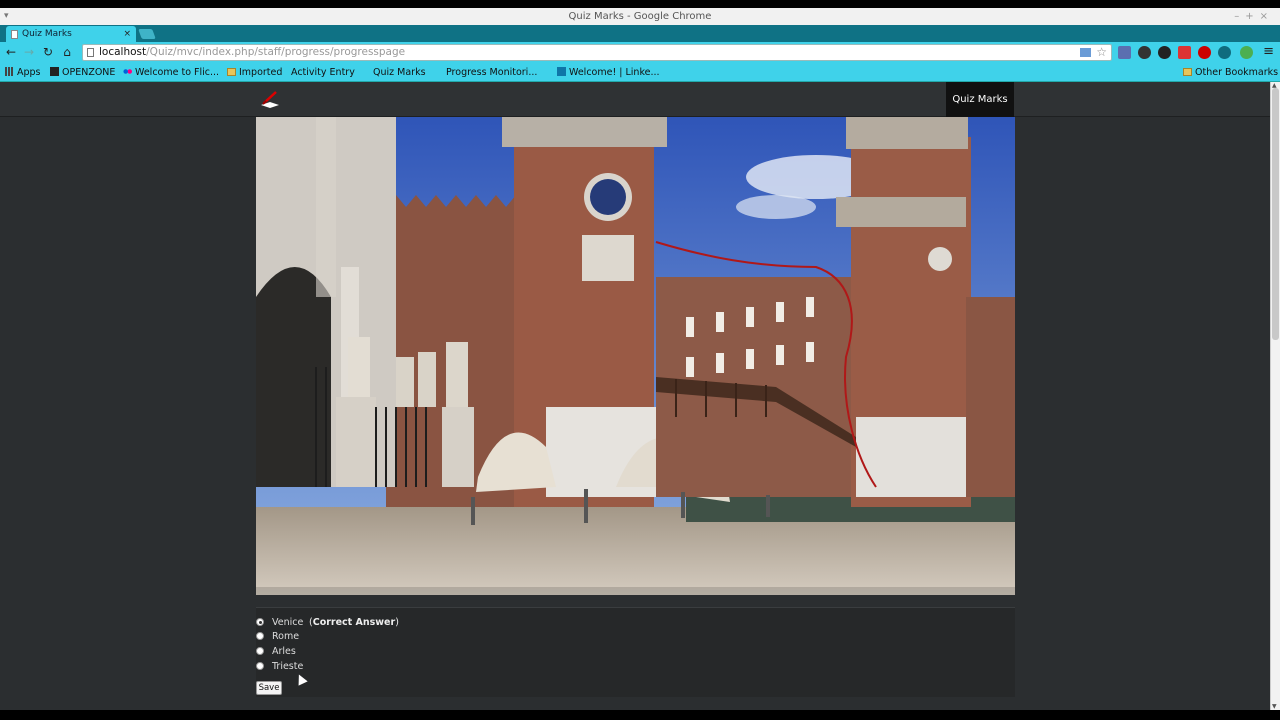  I want to click on radio-rome, so click(260, 636).